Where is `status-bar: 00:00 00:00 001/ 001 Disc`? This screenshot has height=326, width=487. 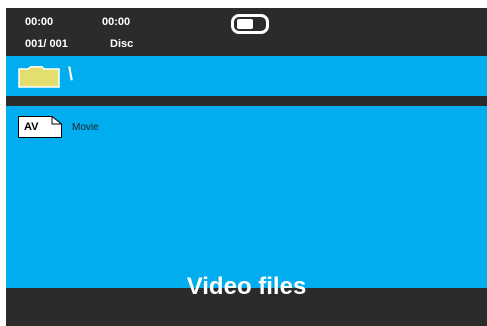 status-bar: 00:00 00:00 001/ 001 Disc is located at coordinates (246, 32).